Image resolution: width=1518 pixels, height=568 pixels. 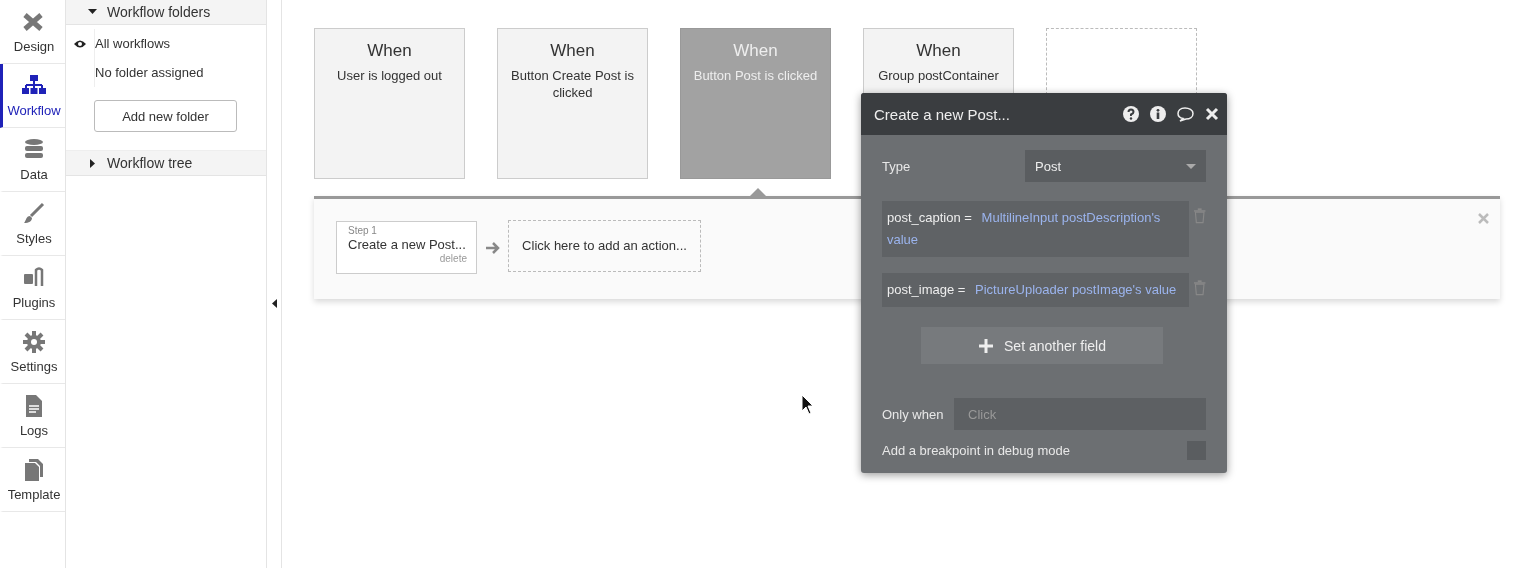 I want to click on nav-tab: Styles, so click(x=32, y=224).